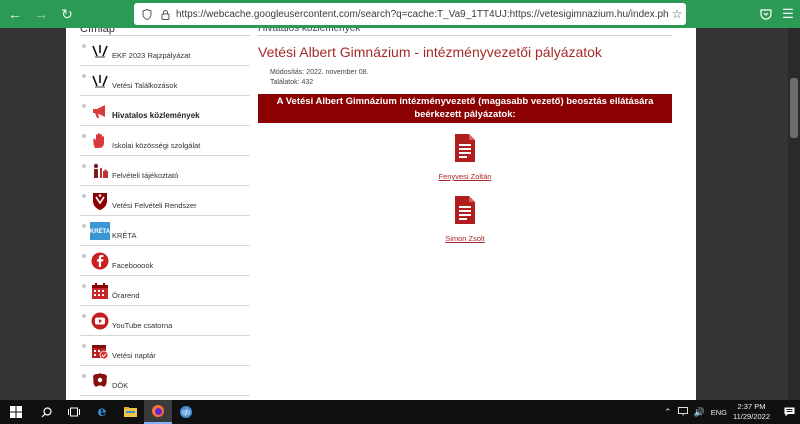  I want to click on clock: 2:37 PM 11/29/2022, so click(751, 412).